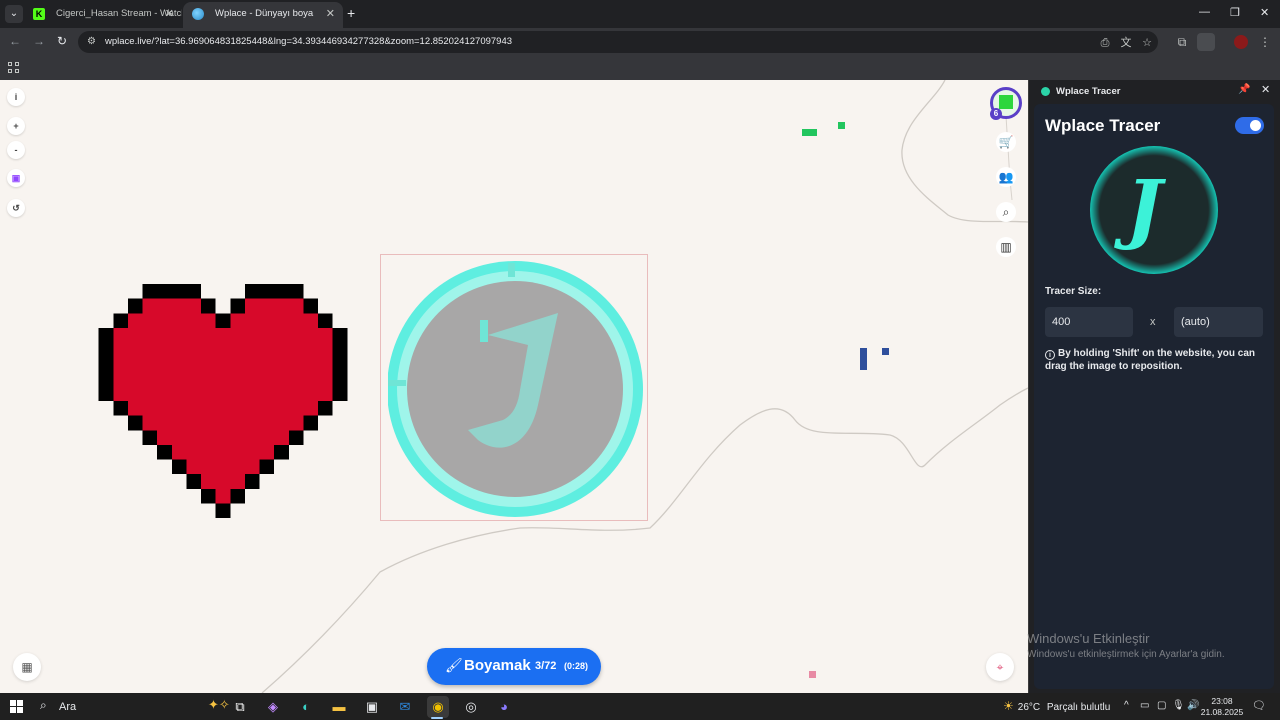 The image size is (1280, 720). I want to click on zoom-in-button: +, so click(16, 126).